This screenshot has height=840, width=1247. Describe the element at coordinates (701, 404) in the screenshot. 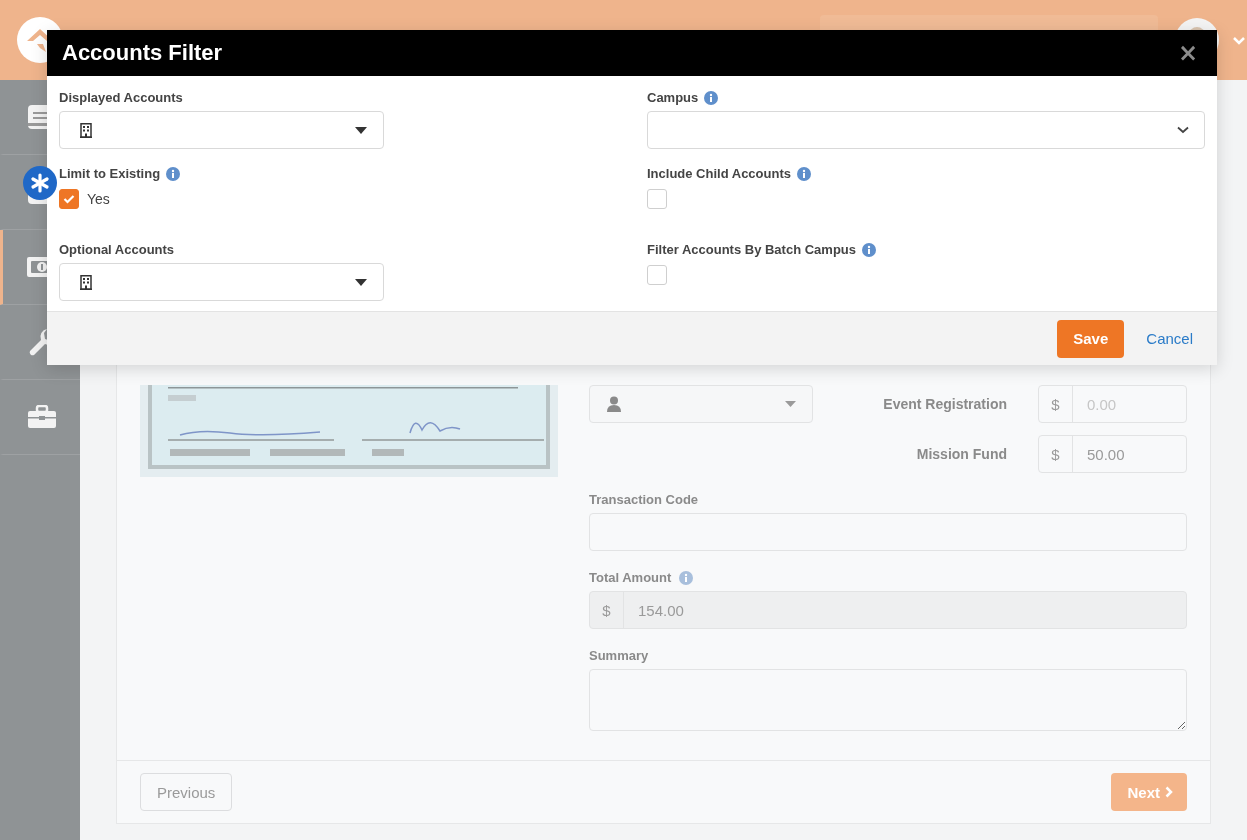

I see `person-picker` at that location.